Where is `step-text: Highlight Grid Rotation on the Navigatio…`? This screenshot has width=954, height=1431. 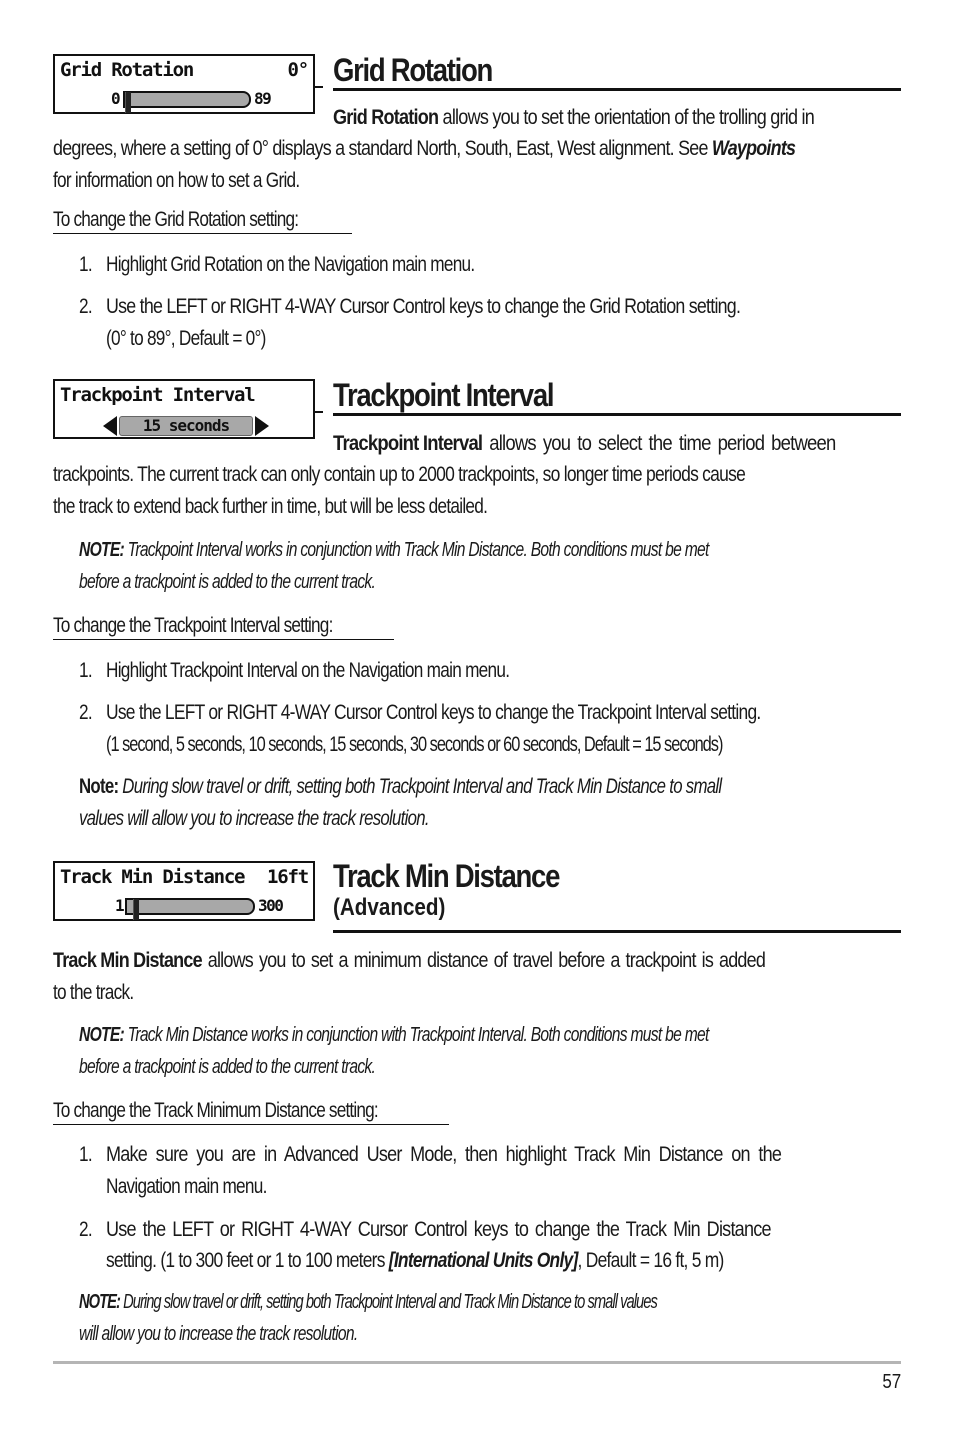
step-text: Highlight Grid Rotation on the Navigatio… is located at coordinates (290, 264).